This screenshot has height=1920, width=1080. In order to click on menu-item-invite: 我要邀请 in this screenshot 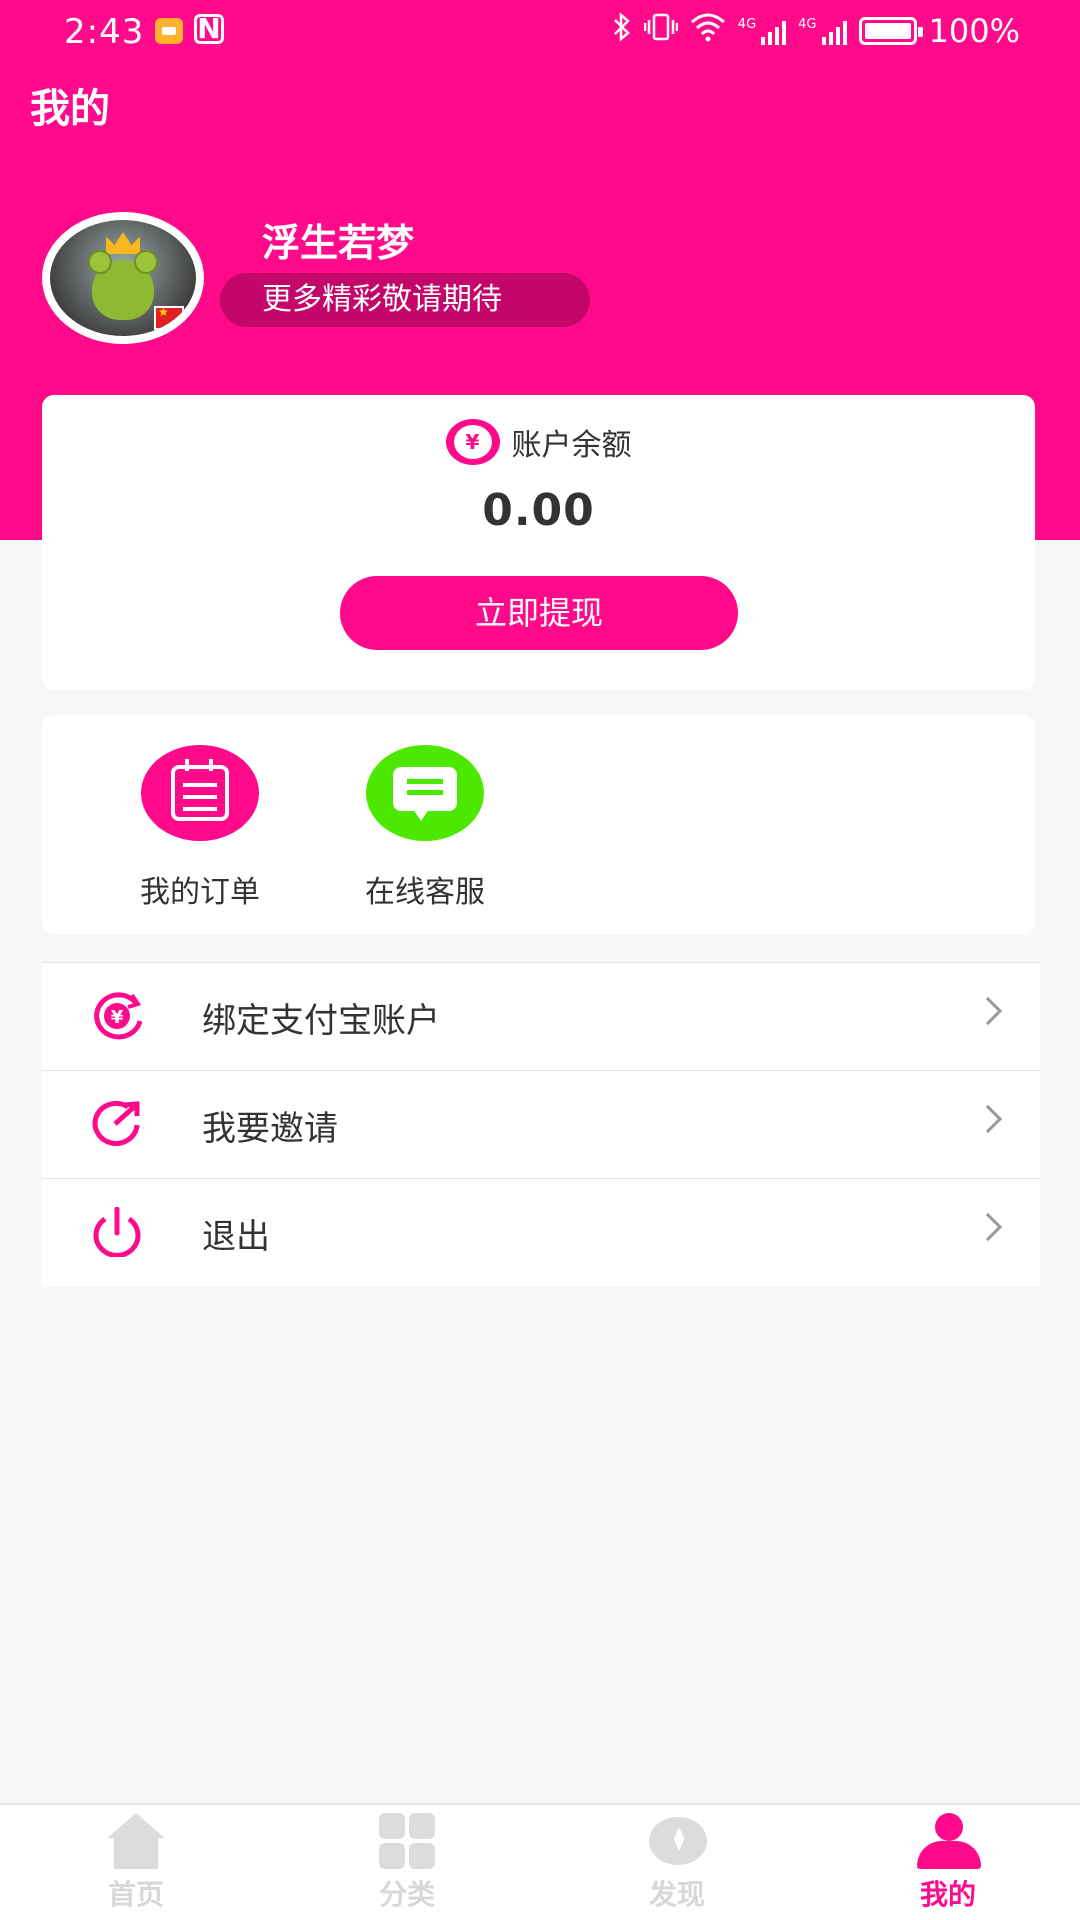, I will do `click(541, 1125)`.